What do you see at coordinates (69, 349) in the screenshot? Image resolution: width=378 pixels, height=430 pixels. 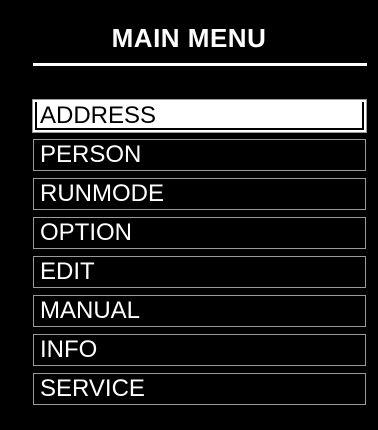 I see `menu-item-label: INFO` at bounding box center [69, 349].